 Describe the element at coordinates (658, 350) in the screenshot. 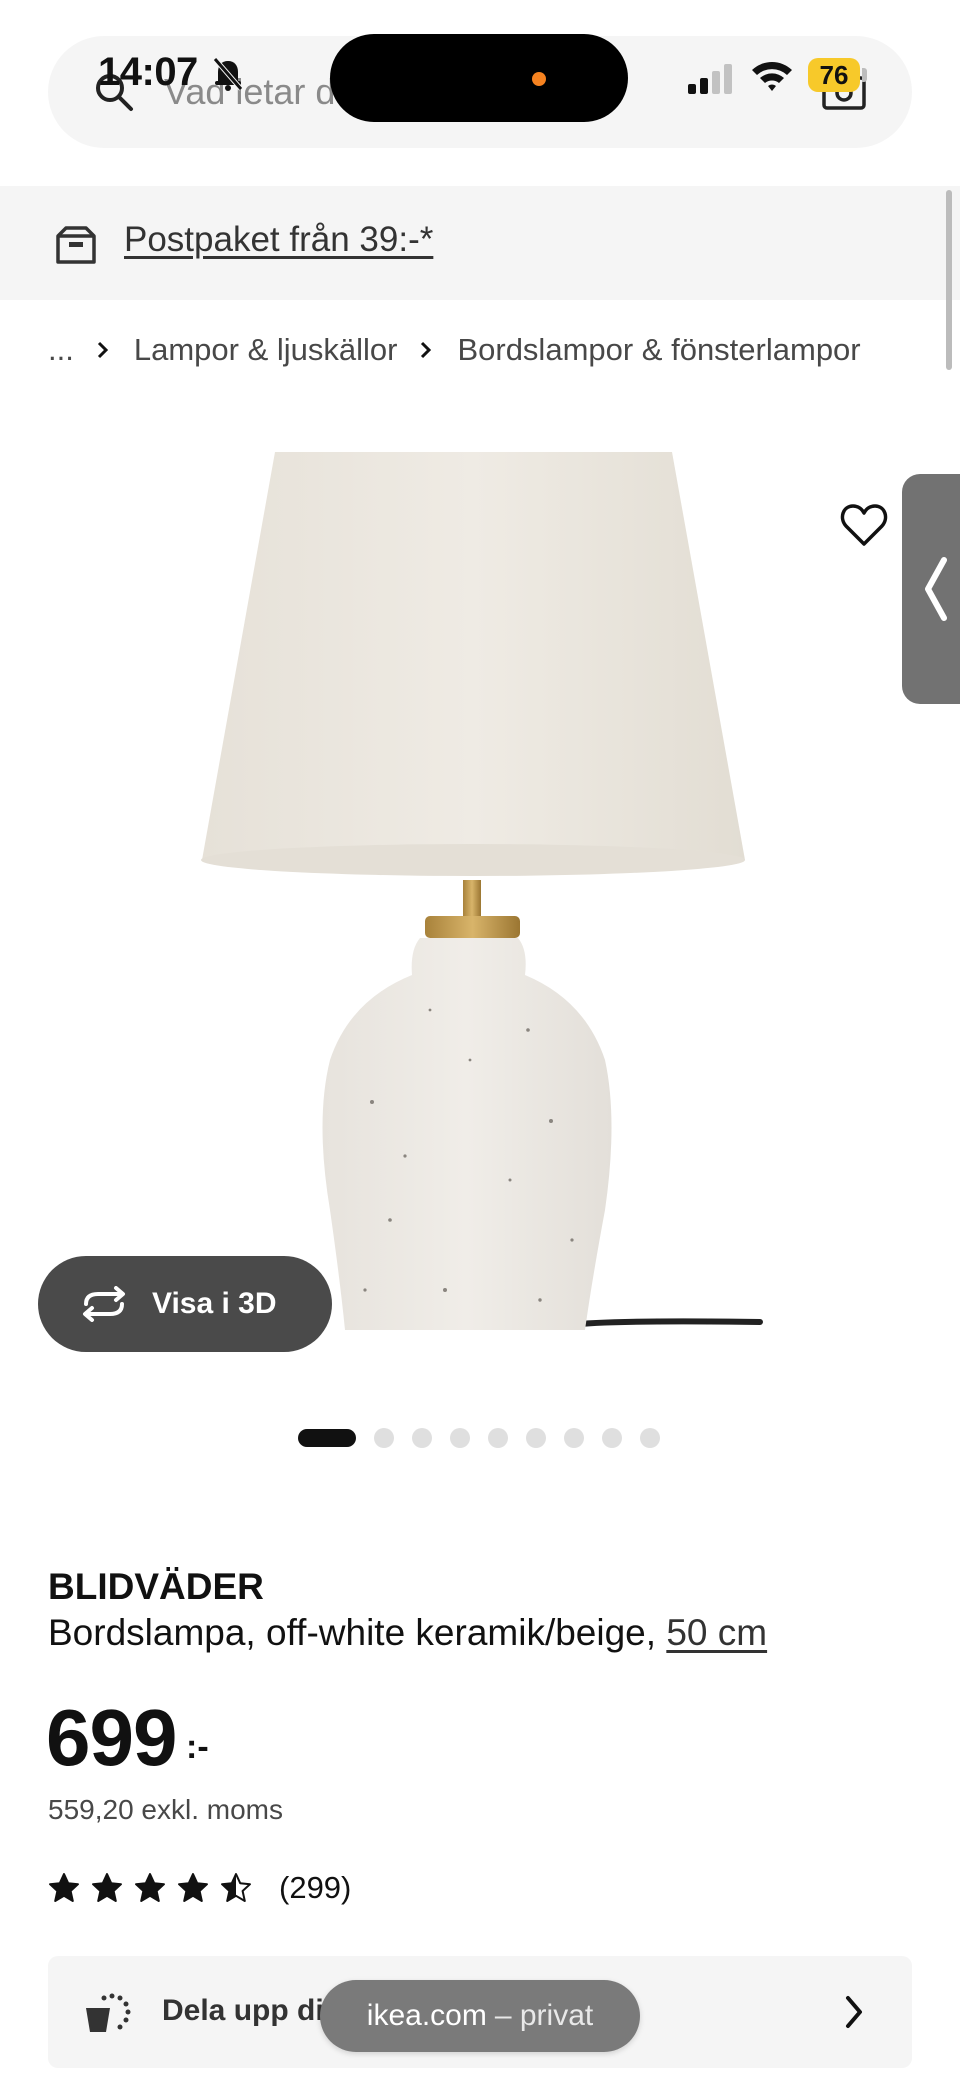

I see `breadcrumb-table-lamps: Bordslampor & fönsterlampor` at that location.